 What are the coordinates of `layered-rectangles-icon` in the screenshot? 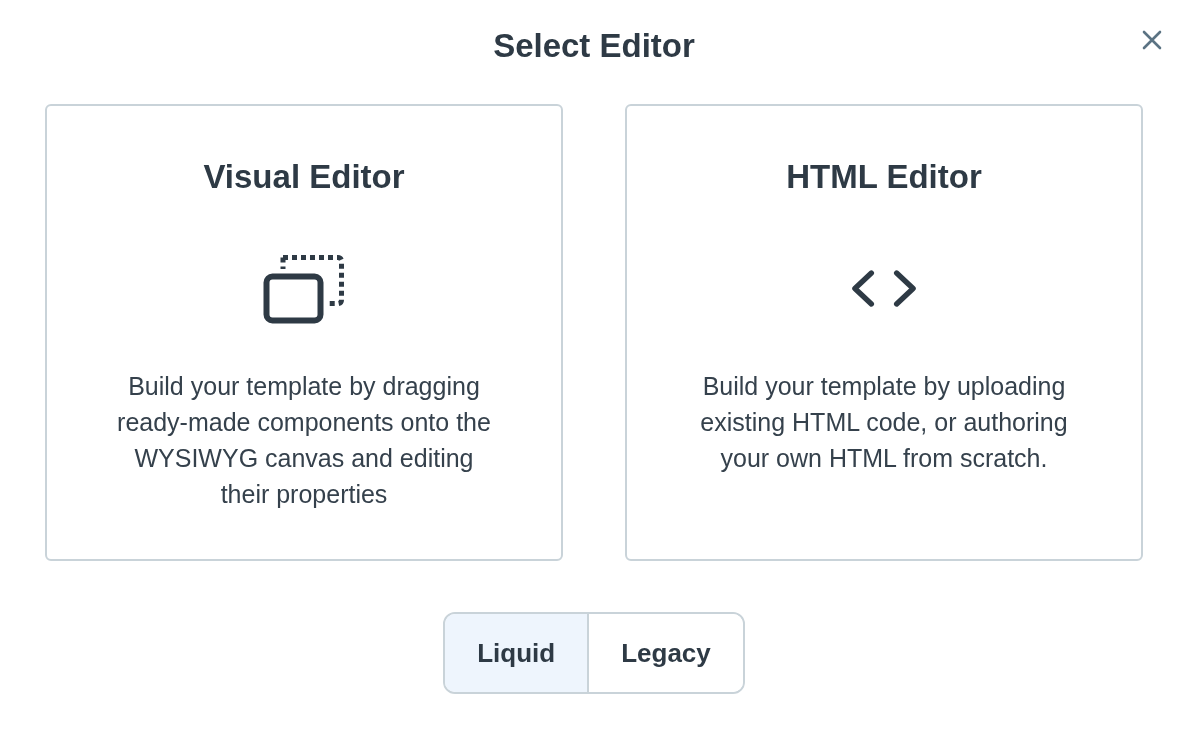 It's located at (304, 288).